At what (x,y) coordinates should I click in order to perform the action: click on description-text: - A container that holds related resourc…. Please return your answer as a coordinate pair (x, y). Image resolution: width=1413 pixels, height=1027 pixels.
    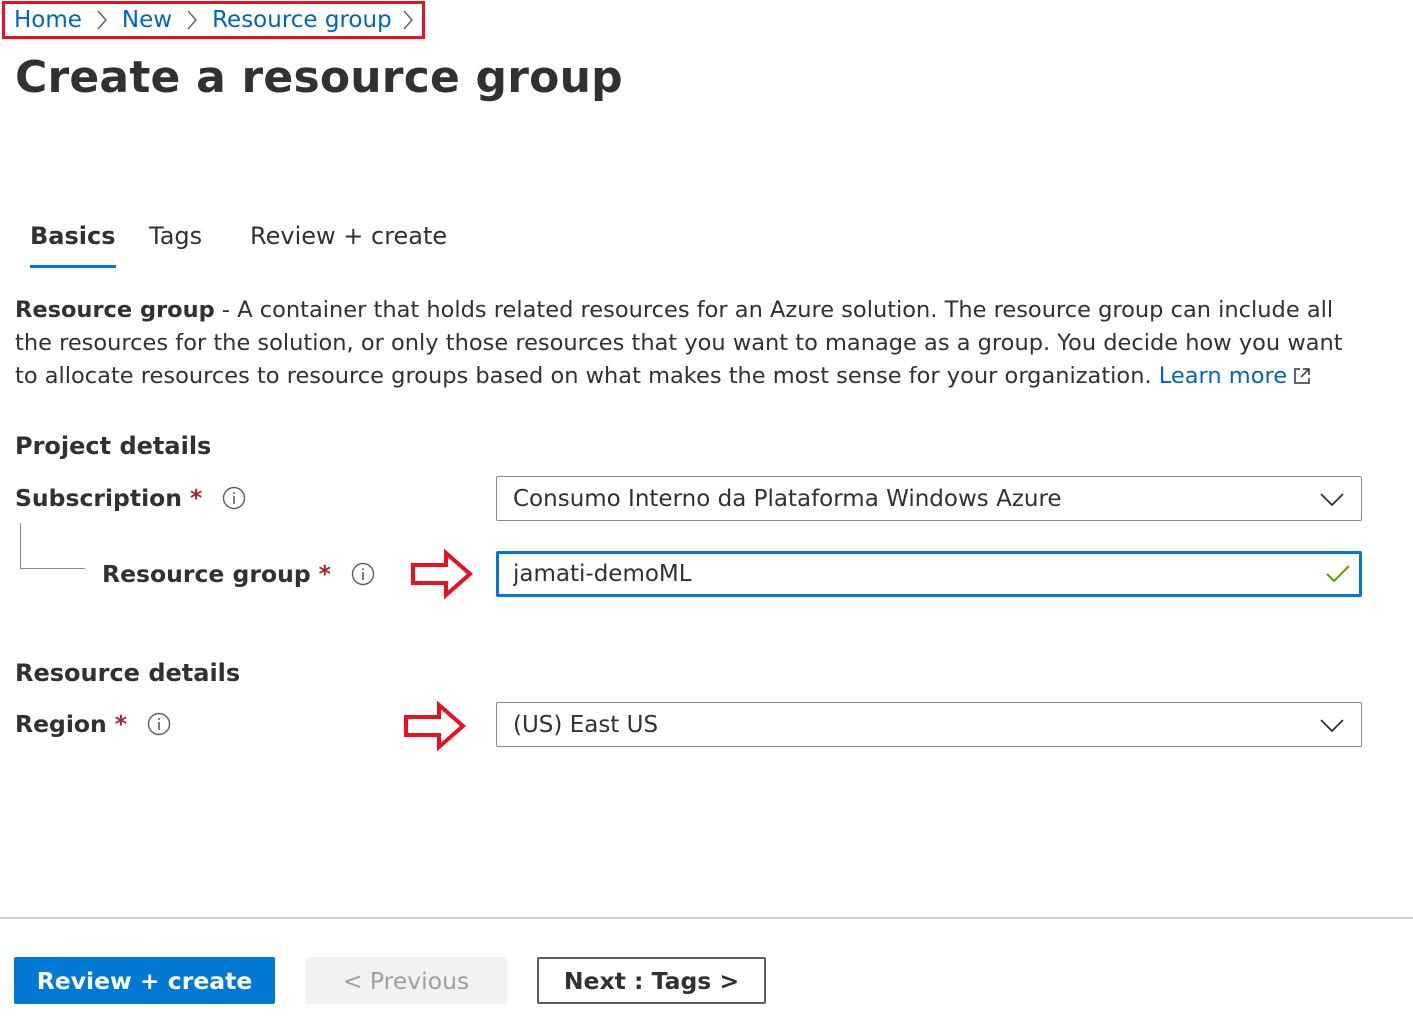
    Looking at the image, I should click on (679, 343).